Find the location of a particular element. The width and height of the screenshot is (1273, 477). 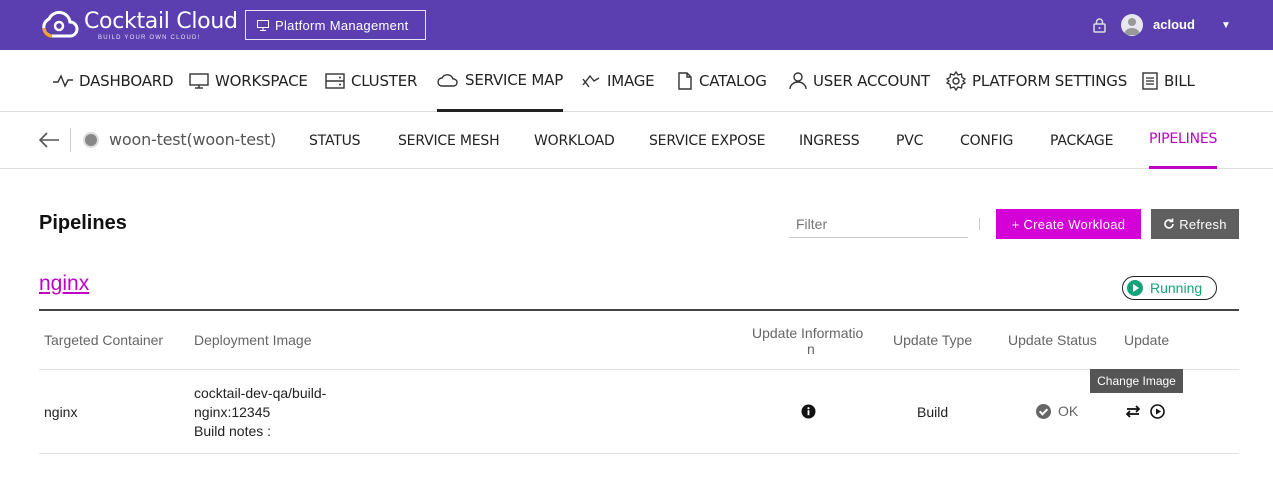

bill-icon is located at coordinates (1150, 81).